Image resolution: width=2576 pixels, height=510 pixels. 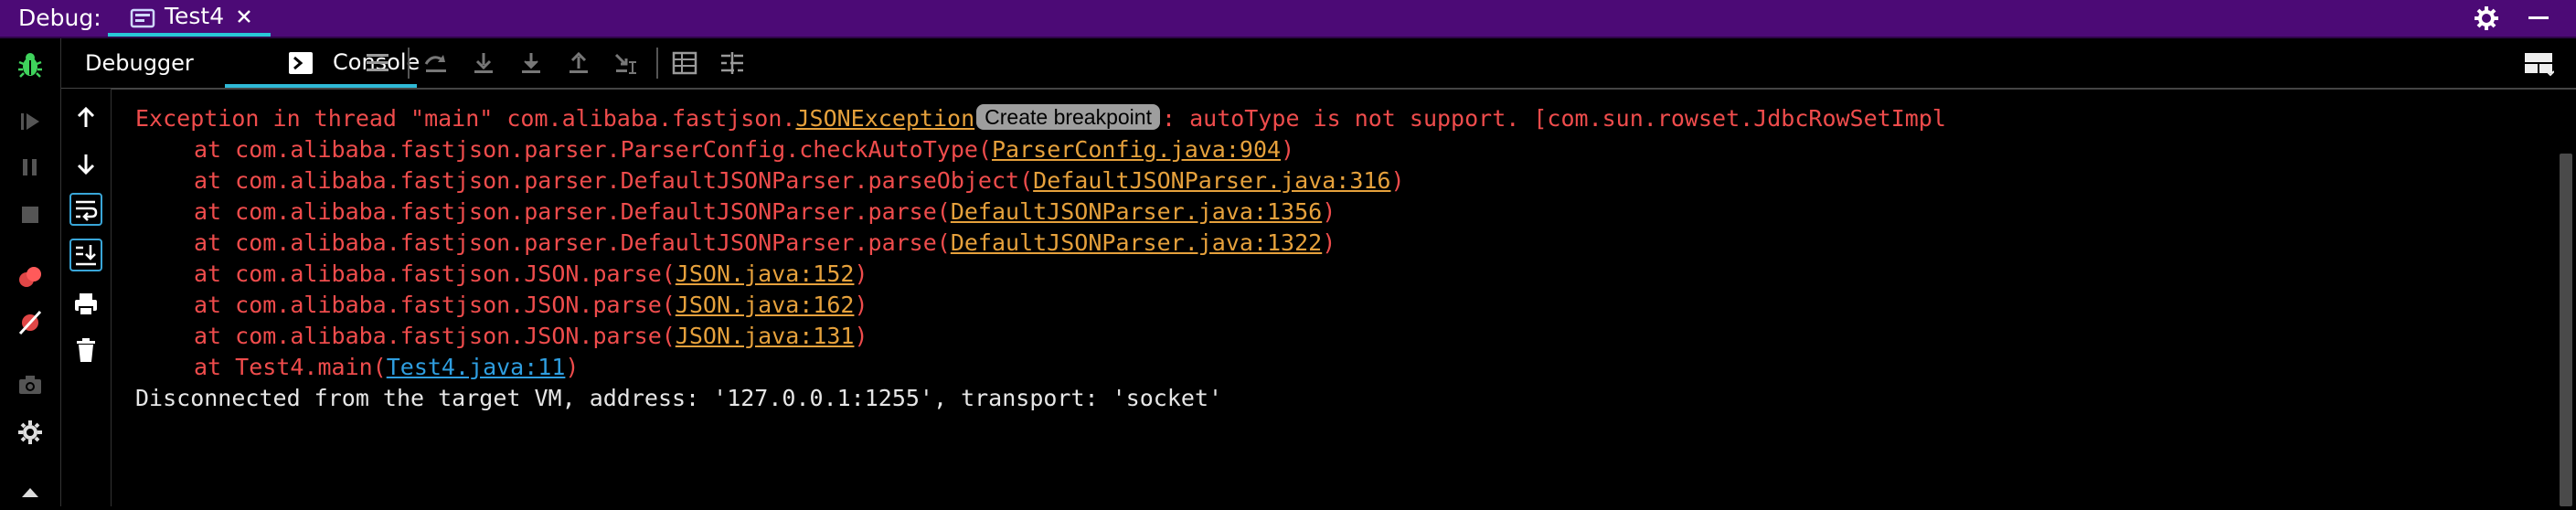 I want to click on debug-left-toolbar, so click(x=30, y=272).